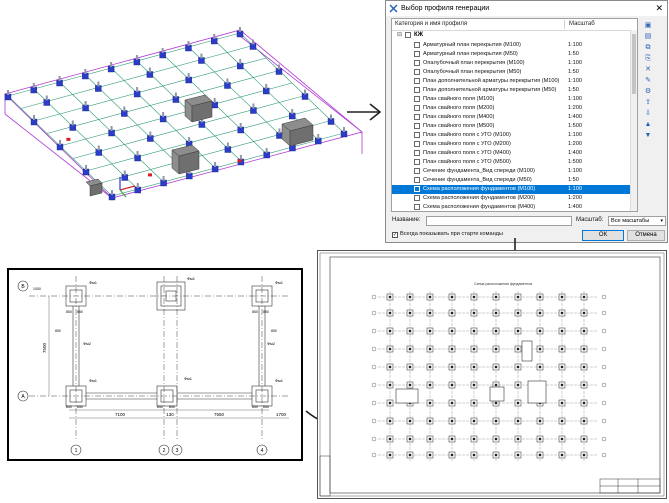 This screenshot has height=503, width=669. Describe the element at coordinates (472, 45) in the screenshot. I see `profile-name: Арматурный план перекрытия (М100)` at that location.